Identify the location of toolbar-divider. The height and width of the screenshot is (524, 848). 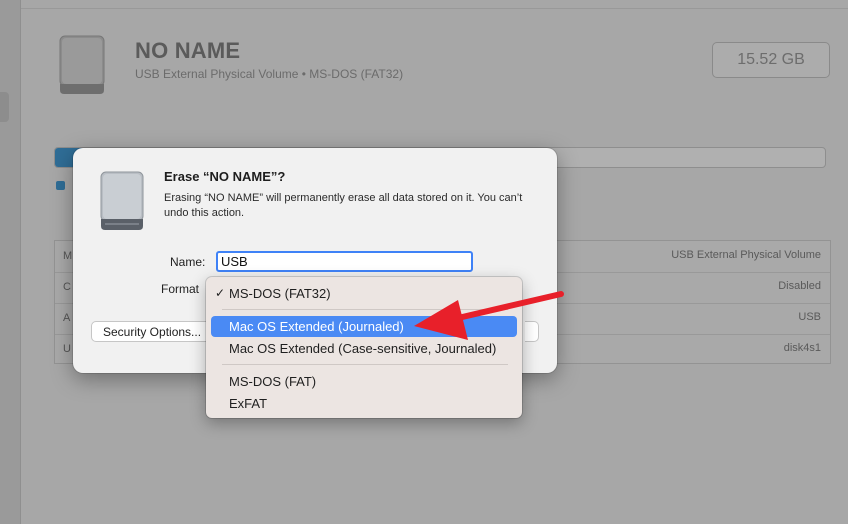
(434, 8).